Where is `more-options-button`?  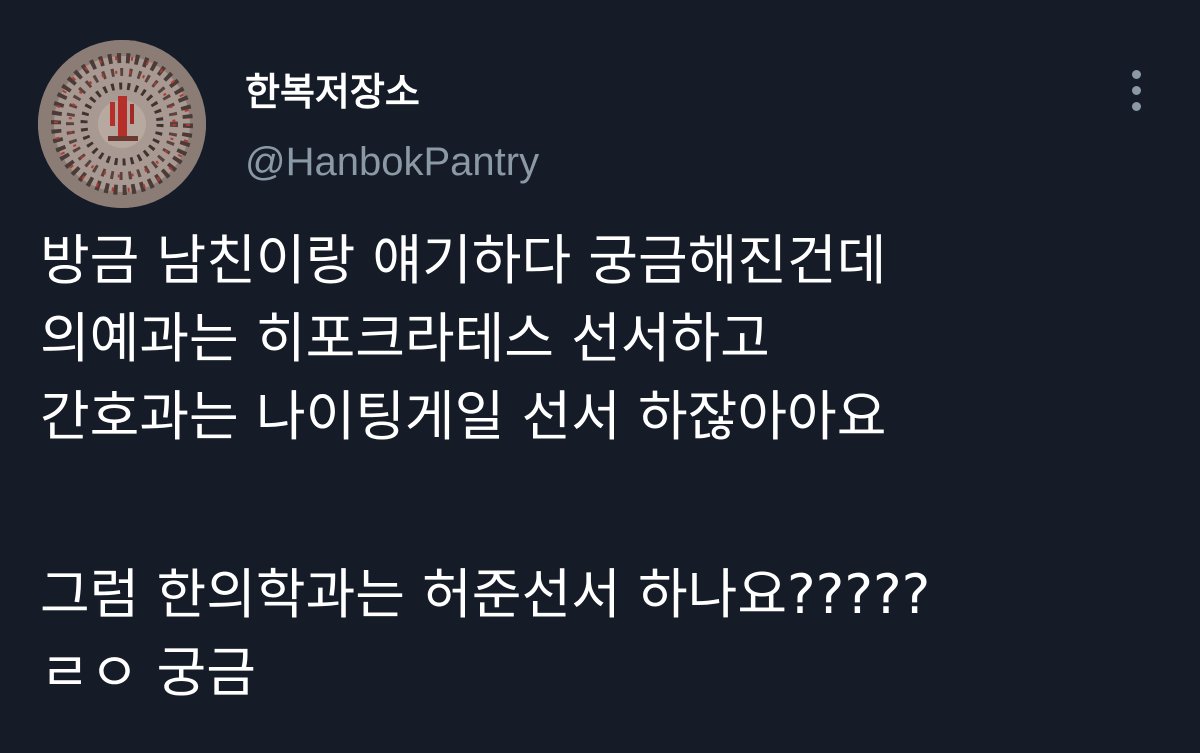
more-options-button is located at coordinates (1137, 90).